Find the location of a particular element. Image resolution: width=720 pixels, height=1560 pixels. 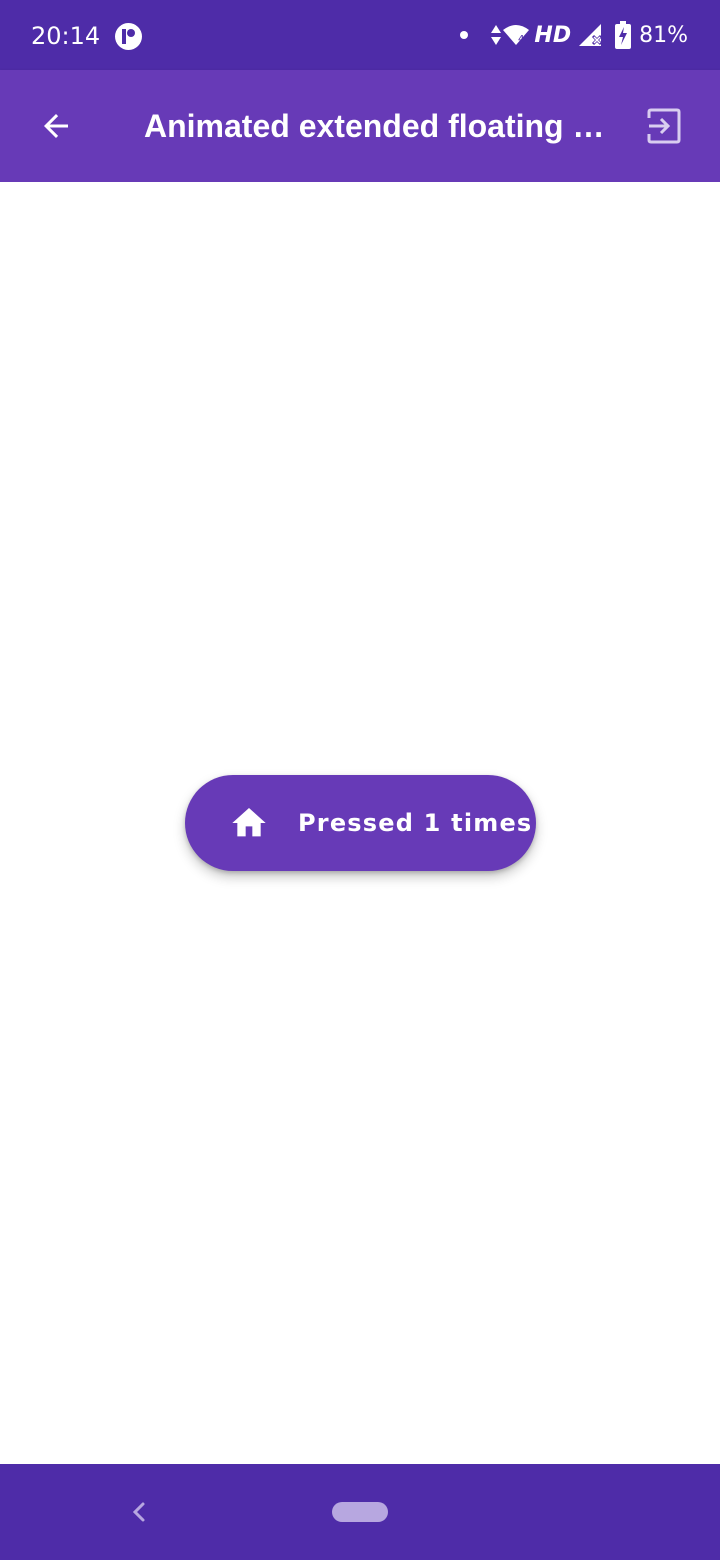

nav-back-icon is located at coordinates (139, 1512).